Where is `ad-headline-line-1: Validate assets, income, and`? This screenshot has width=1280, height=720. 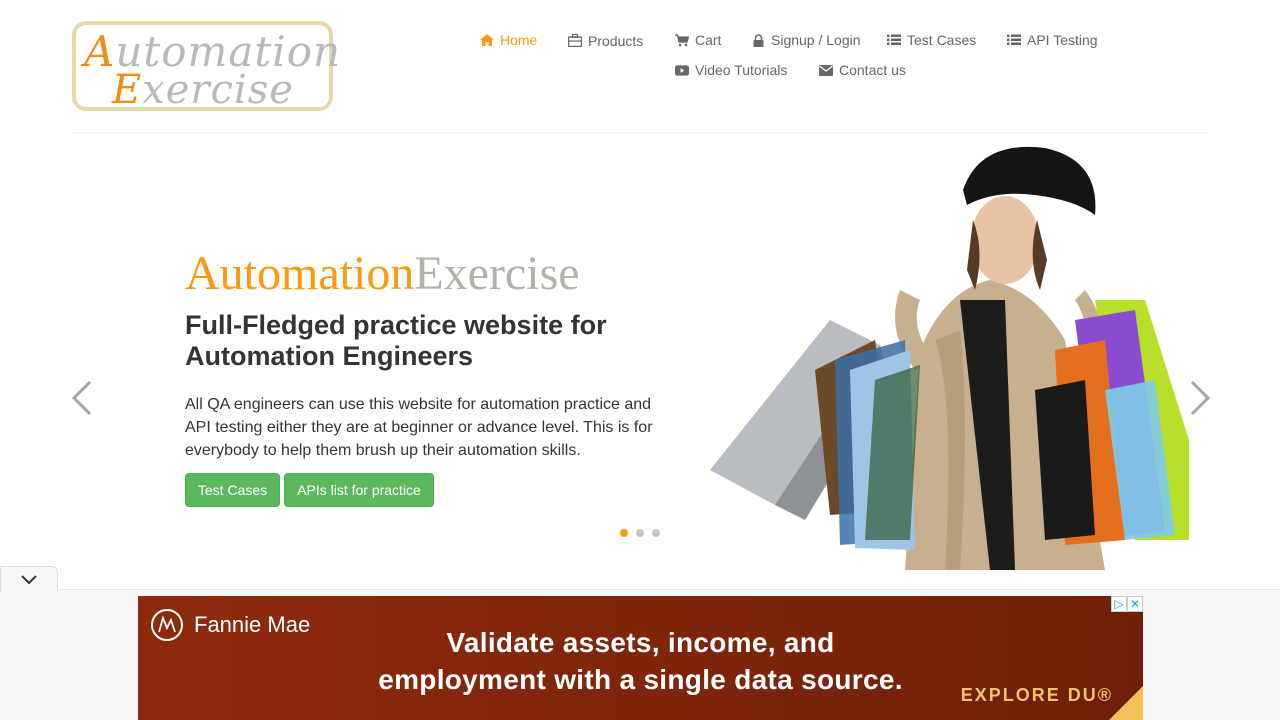 ad-headline-line-1: Validate assets, income, and is located at coordinates (640, 642).